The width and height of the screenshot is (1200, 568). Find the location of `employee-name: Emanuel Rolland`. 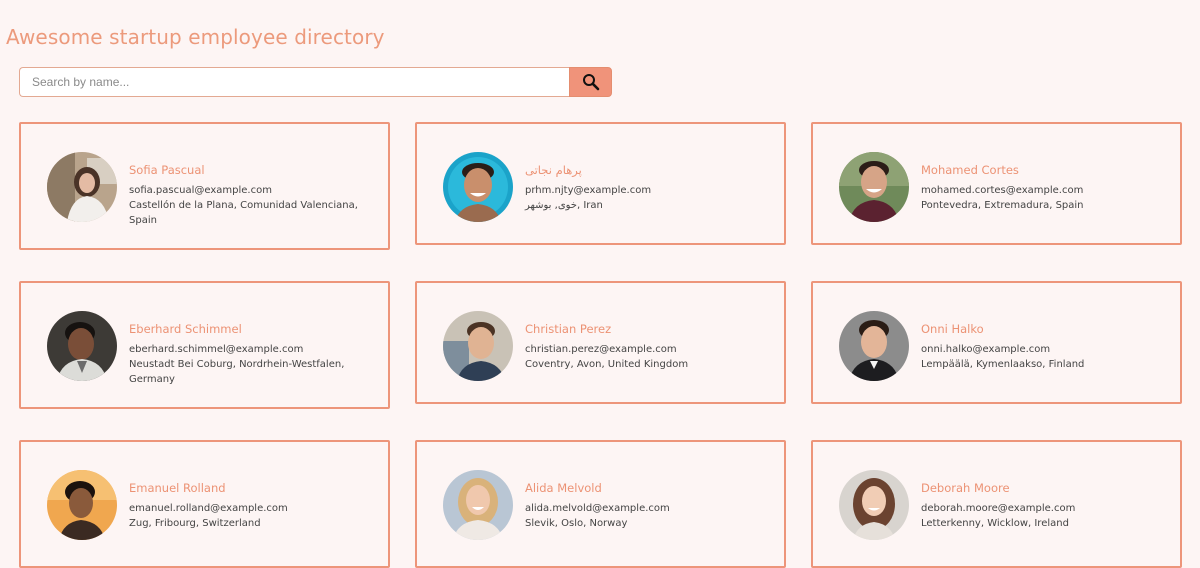

employee-name: Emanuel Rolland is located at coordinates (177, 488).